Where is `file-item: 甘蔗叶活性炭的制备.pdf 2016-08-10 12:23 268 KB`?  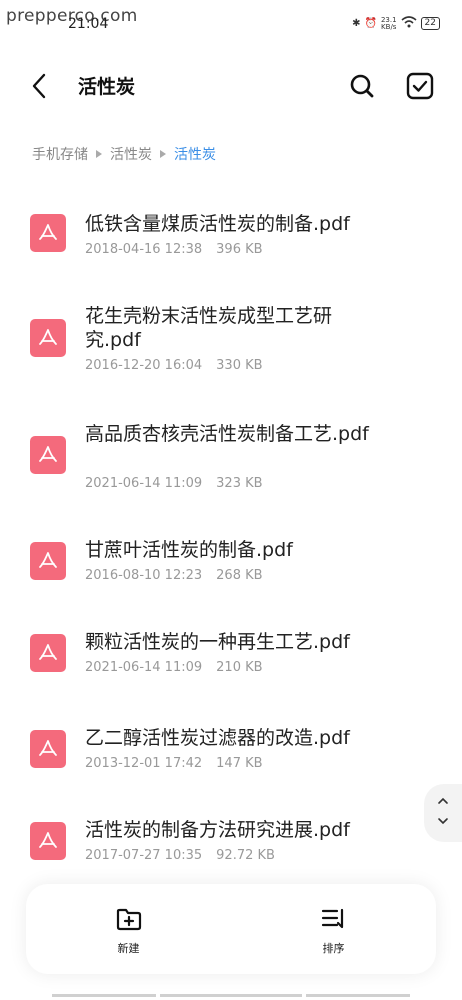
file-item: 甘蔗叶活性炭的制备.pdf 2016-08-10 12:23 268 KB is located at coordinates (210, 566).